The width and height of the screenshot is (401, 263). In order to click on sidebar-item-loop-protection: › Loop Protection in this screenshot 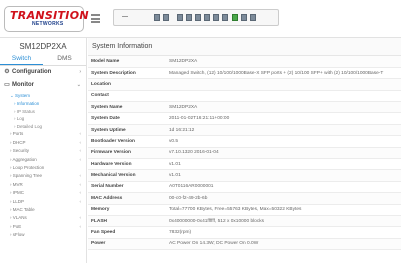, I will do `click(43, 168)`.